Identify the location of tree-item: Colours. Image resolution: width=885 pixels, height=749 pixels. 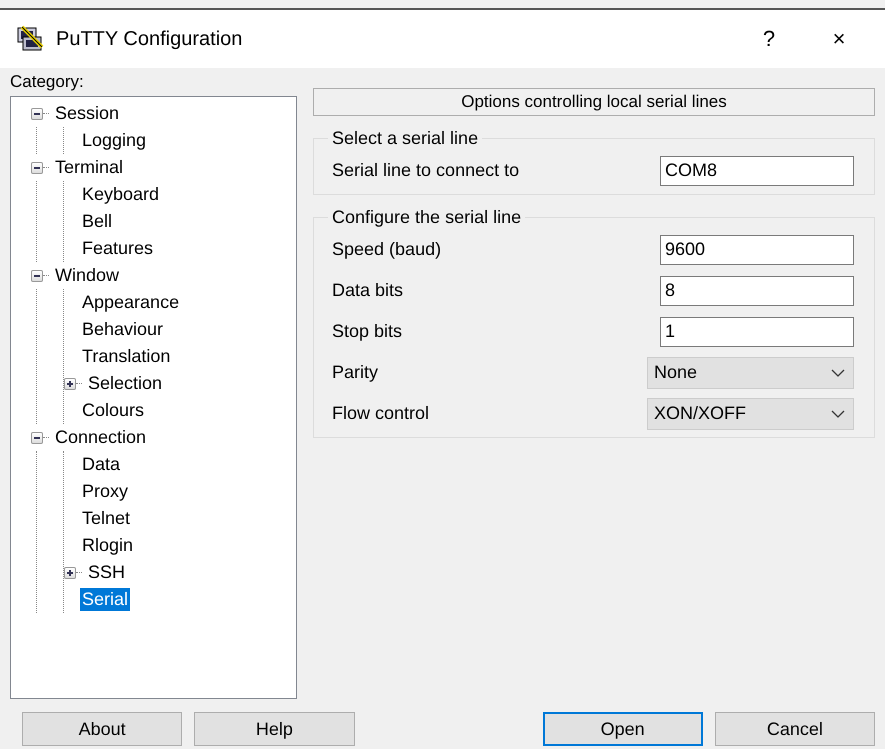
(113, 410).